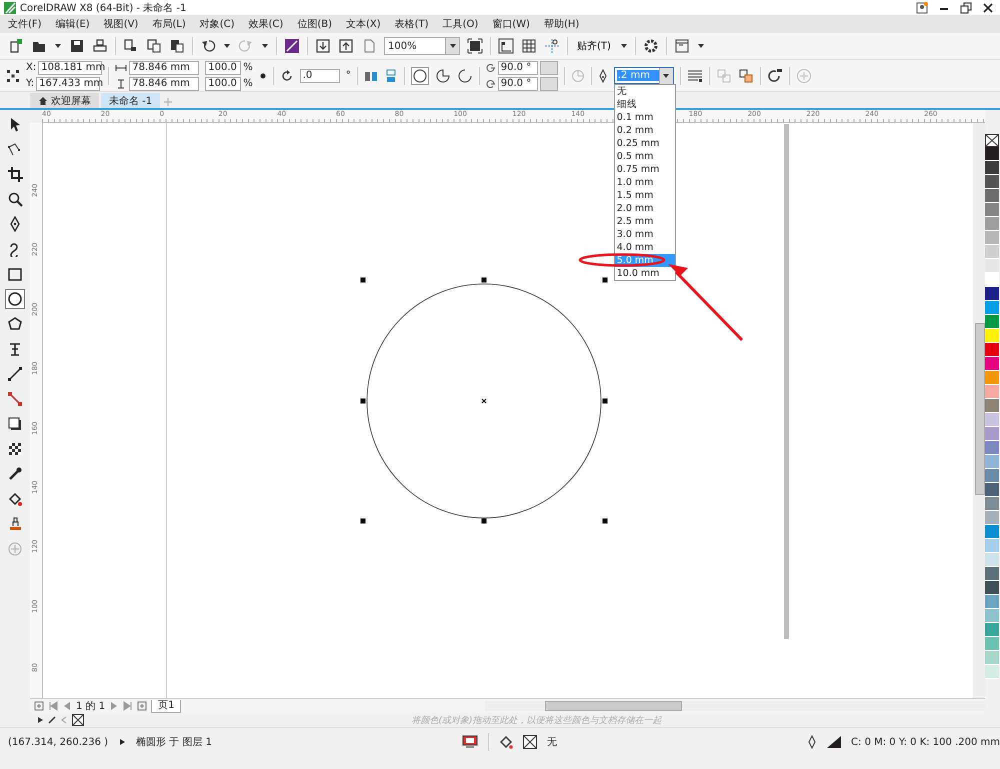  Describe the element at coordinates (419, 75) in the screenshot. I see `ellipse-icon` at that location.